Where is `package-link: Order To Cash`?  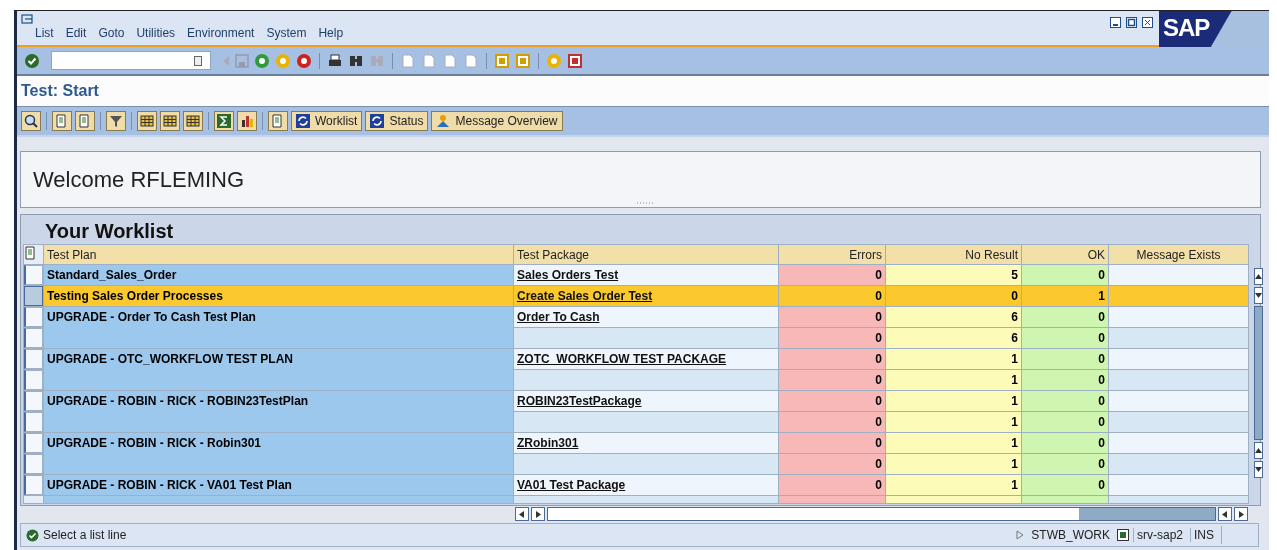 package-link: Order To Cash is located at coordinates (558, 317).